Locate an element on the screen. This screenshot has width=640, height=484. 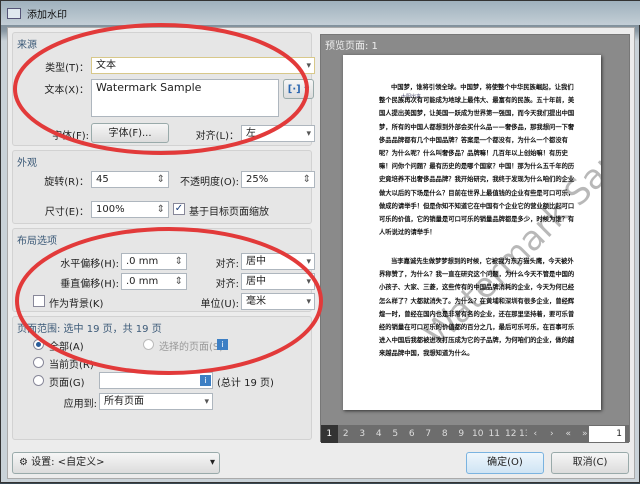
ok-button: 确定(O) is located at coordinates (505, 463).